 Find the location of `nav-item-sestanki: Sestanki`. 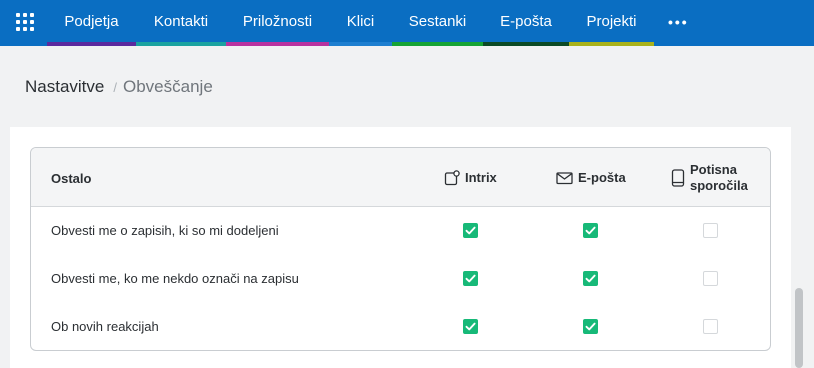

nav-item-sestanki: Sestanki is located at coordinates (437, 23).